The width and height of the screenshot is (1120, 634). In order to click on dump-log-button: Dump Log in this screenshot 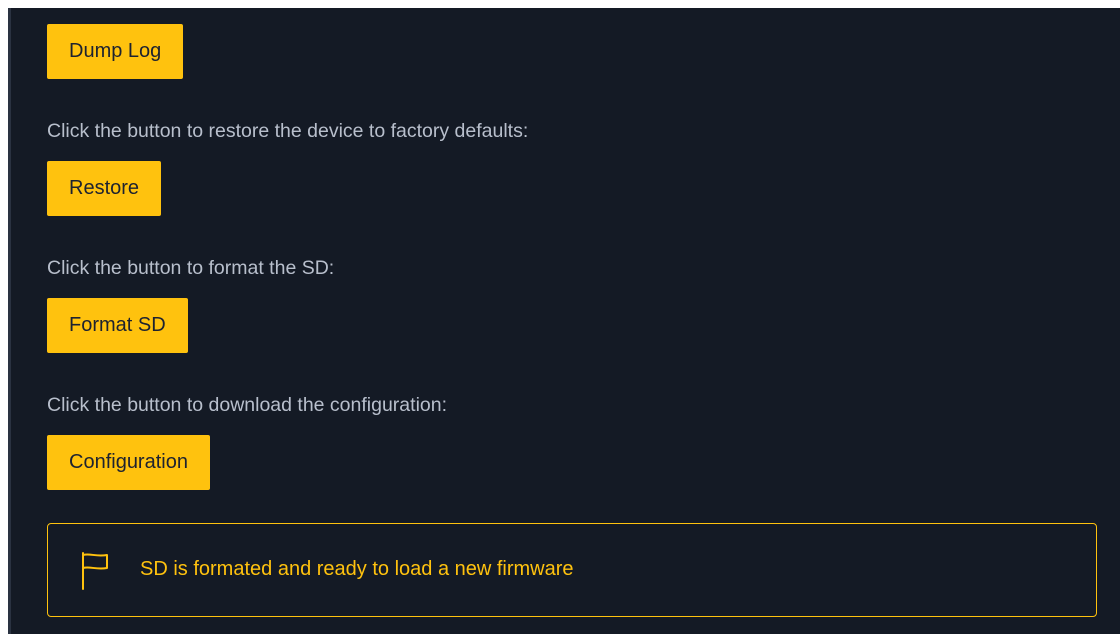, I will do `click(115, 51)`.